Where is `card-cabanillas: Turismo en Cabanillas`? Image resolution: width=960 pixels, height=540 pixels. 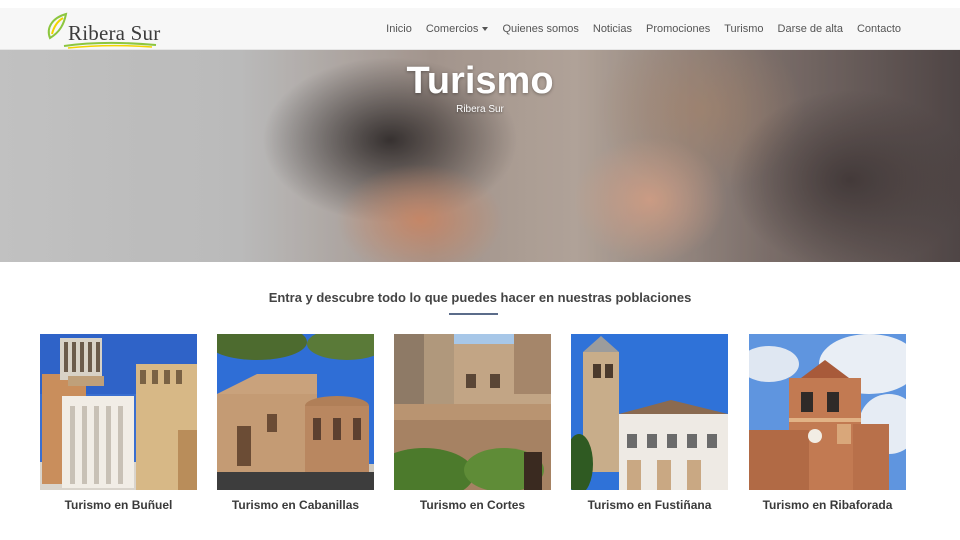
card-cabanillas: Turismo en Cabanillas is located at coordinates (295, 429).